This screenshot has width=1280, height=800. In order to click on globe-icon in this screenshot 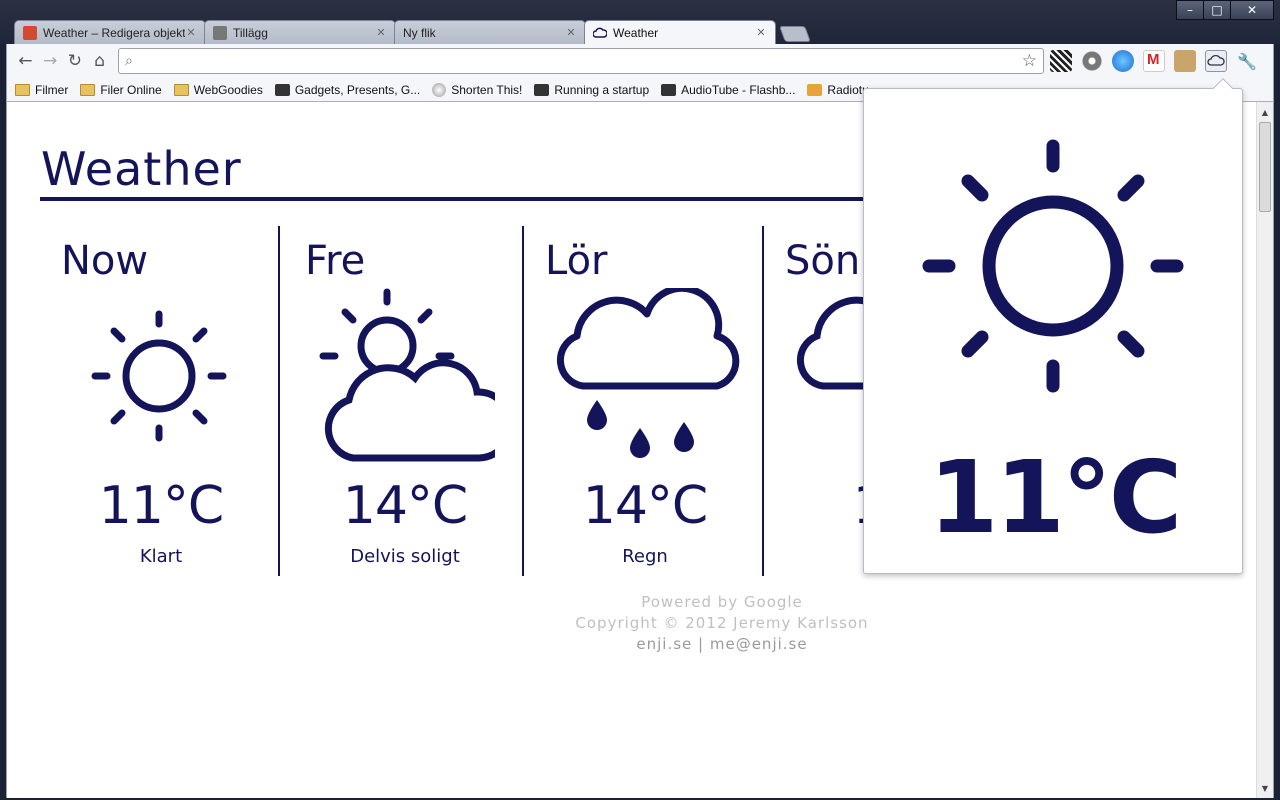, I will do `click(439, 89)`.